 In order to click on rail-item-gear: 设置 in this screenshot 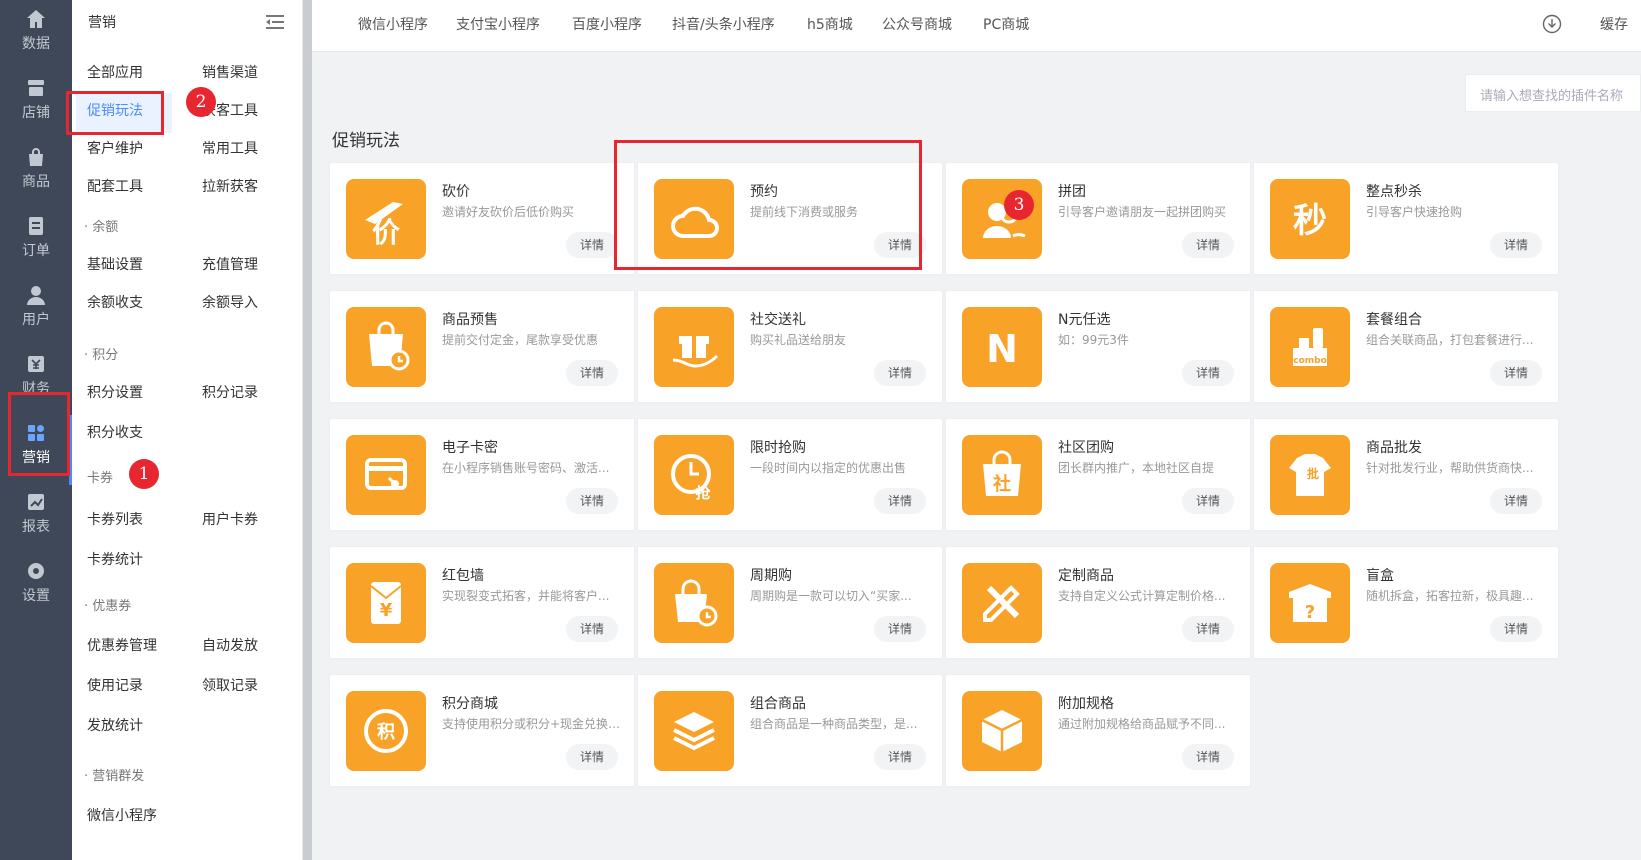, I will do `click(36, 587)`.